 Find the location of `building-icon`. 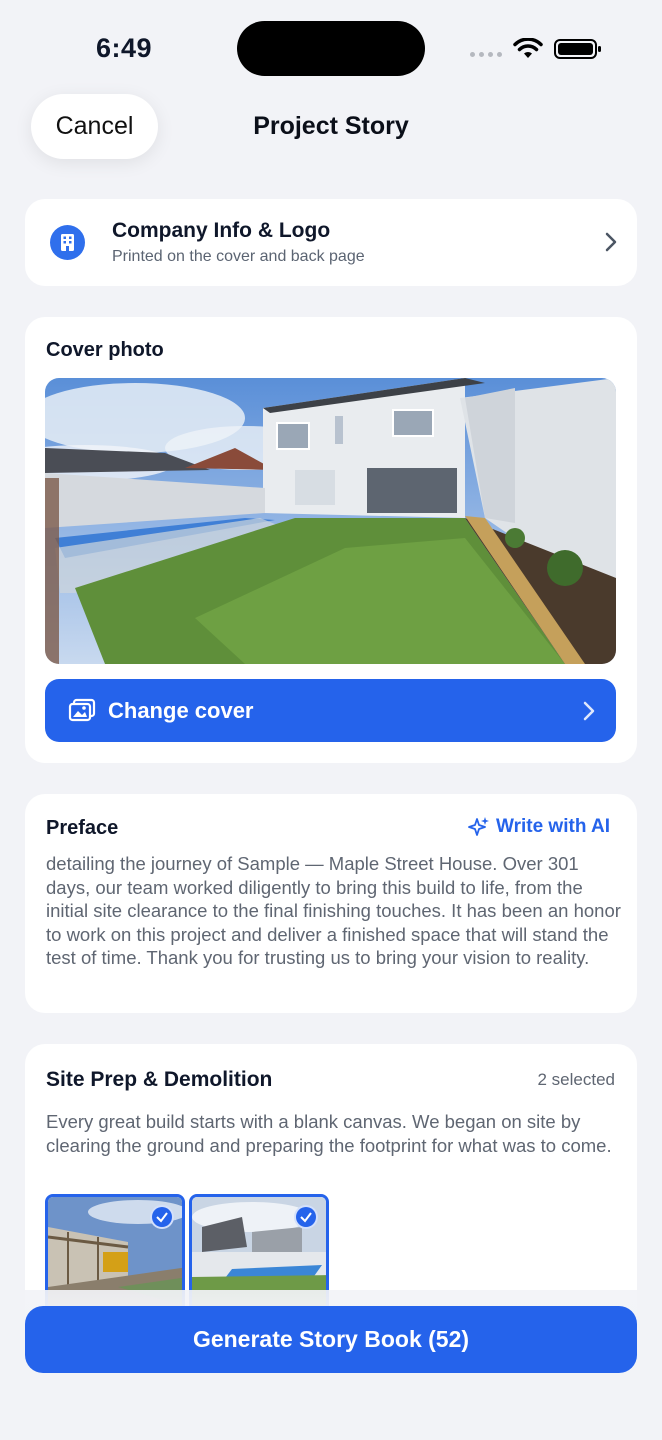

building-icon is located at coordinates (67, 242).